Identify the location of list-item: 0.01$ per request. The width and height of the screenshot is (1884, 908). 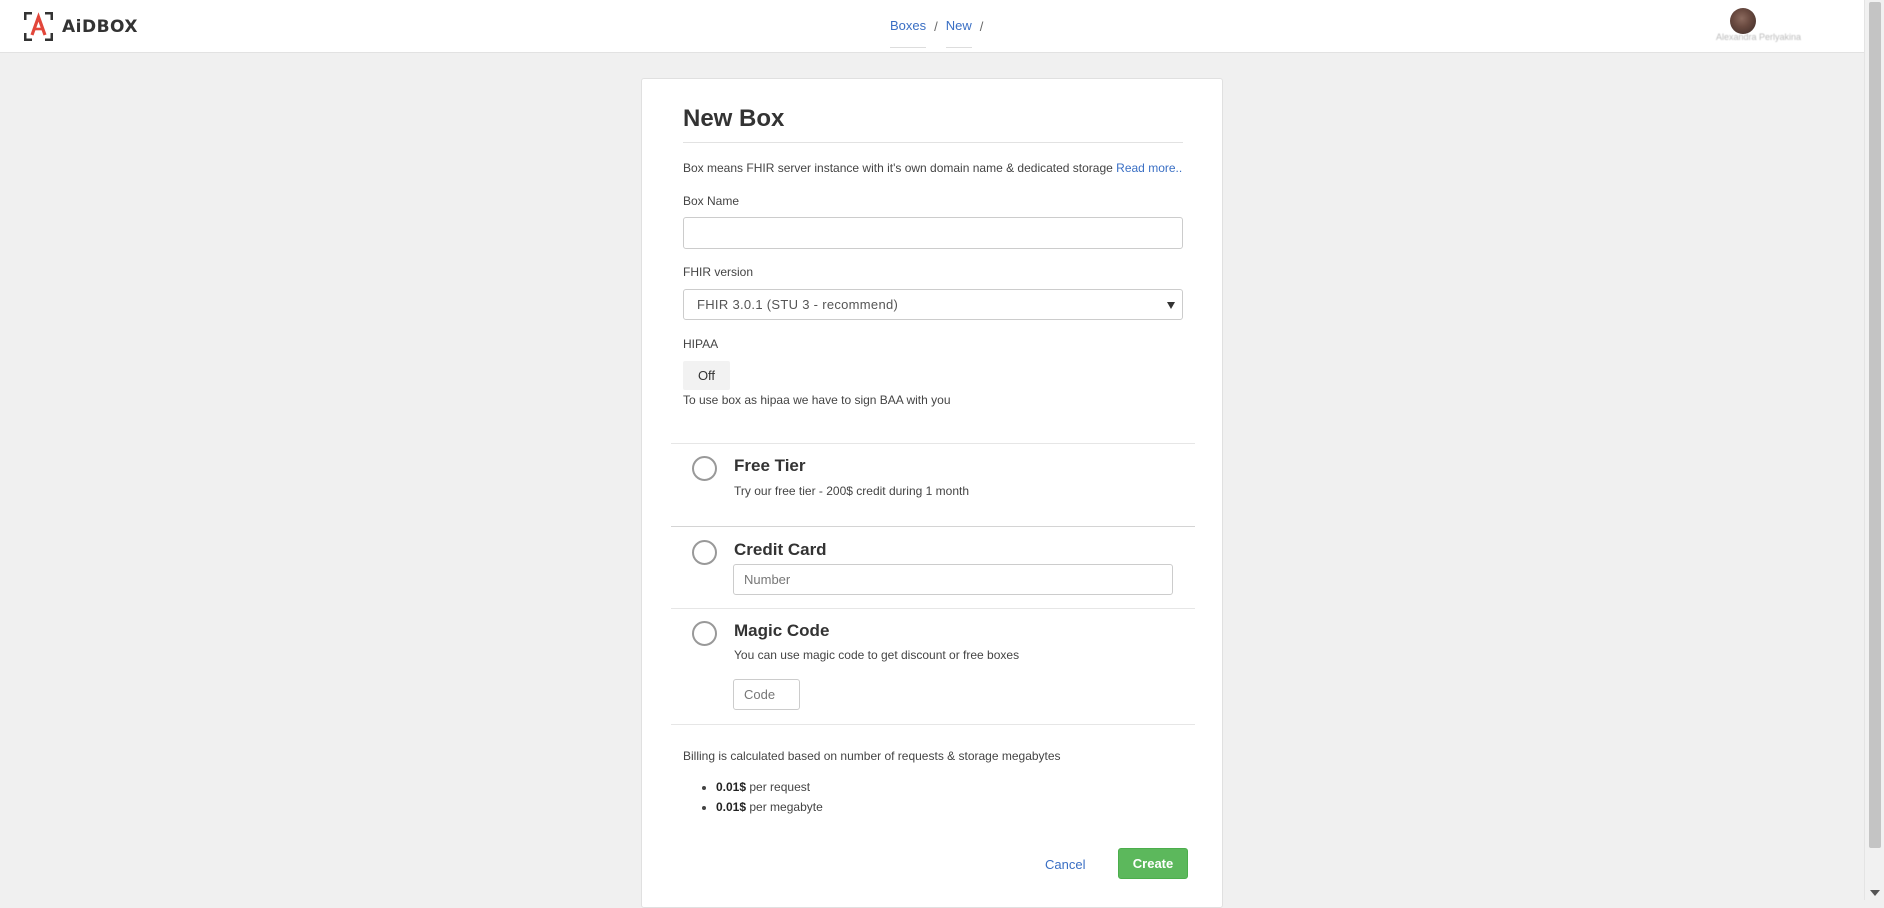
(769, 787).